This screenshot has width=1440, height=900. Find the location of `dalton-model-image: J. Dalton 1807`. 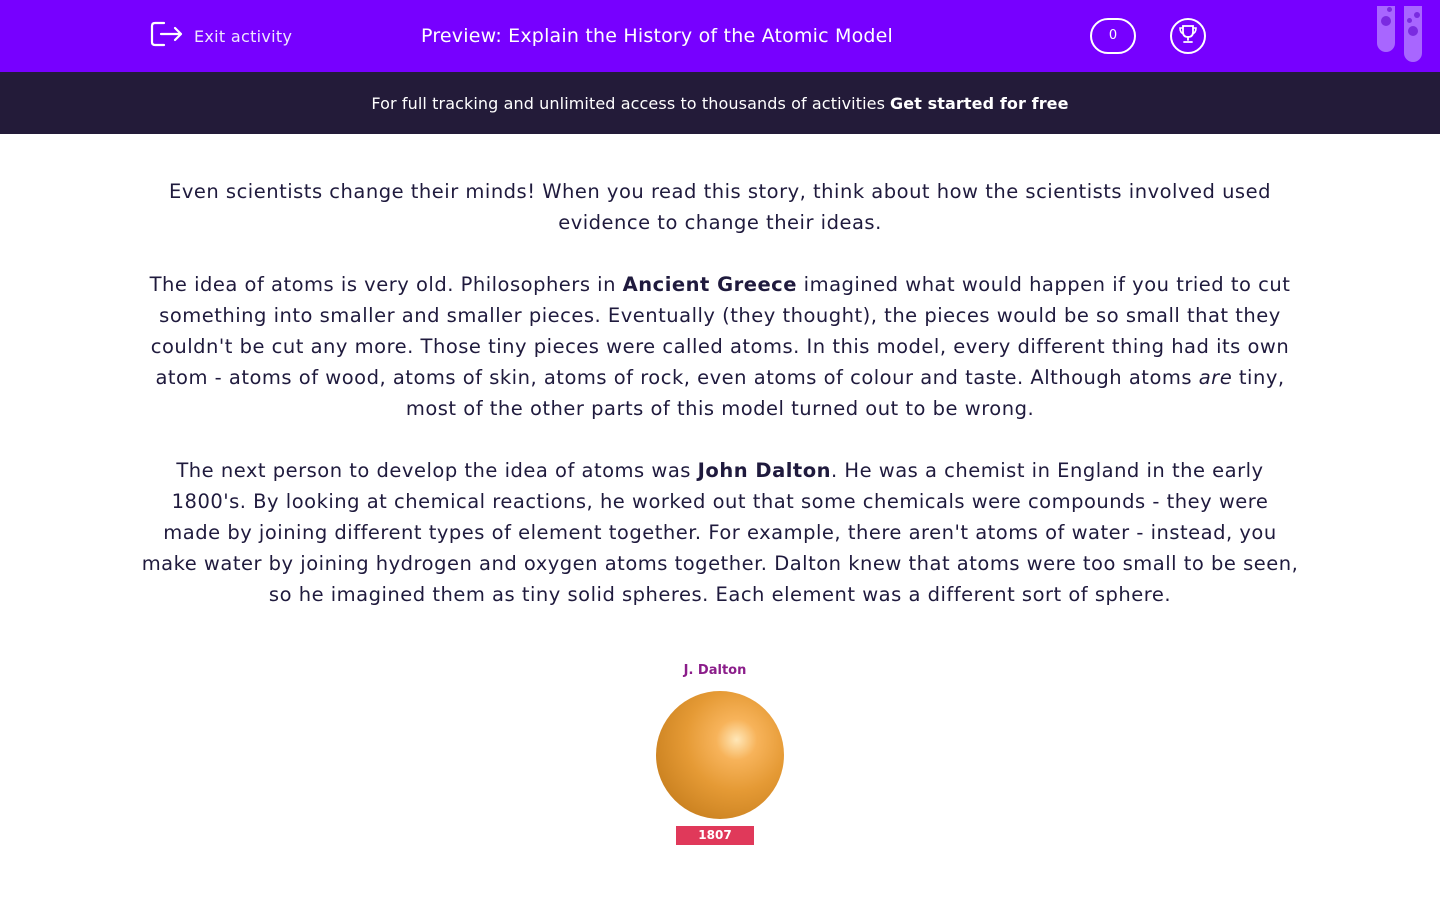

dalton-model-image: J. Dalton 1807 is located at coordinates (720, 760).